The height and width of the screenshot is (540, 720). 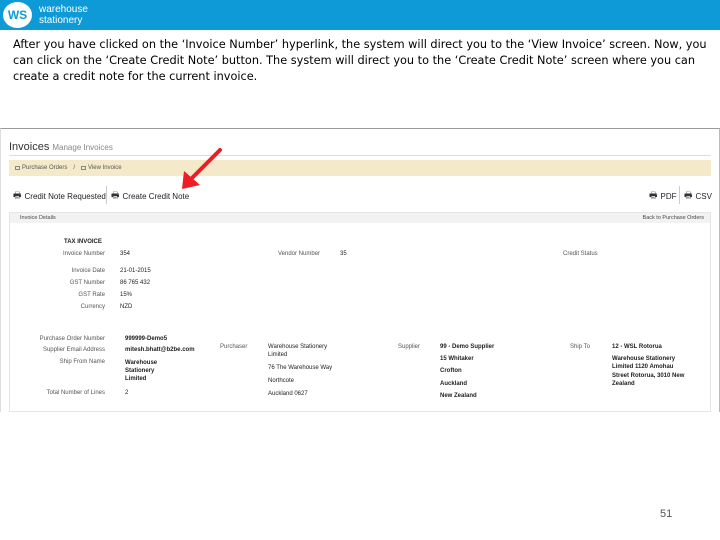 I want to click on arrow-shaft, so click(x=206, y=164).